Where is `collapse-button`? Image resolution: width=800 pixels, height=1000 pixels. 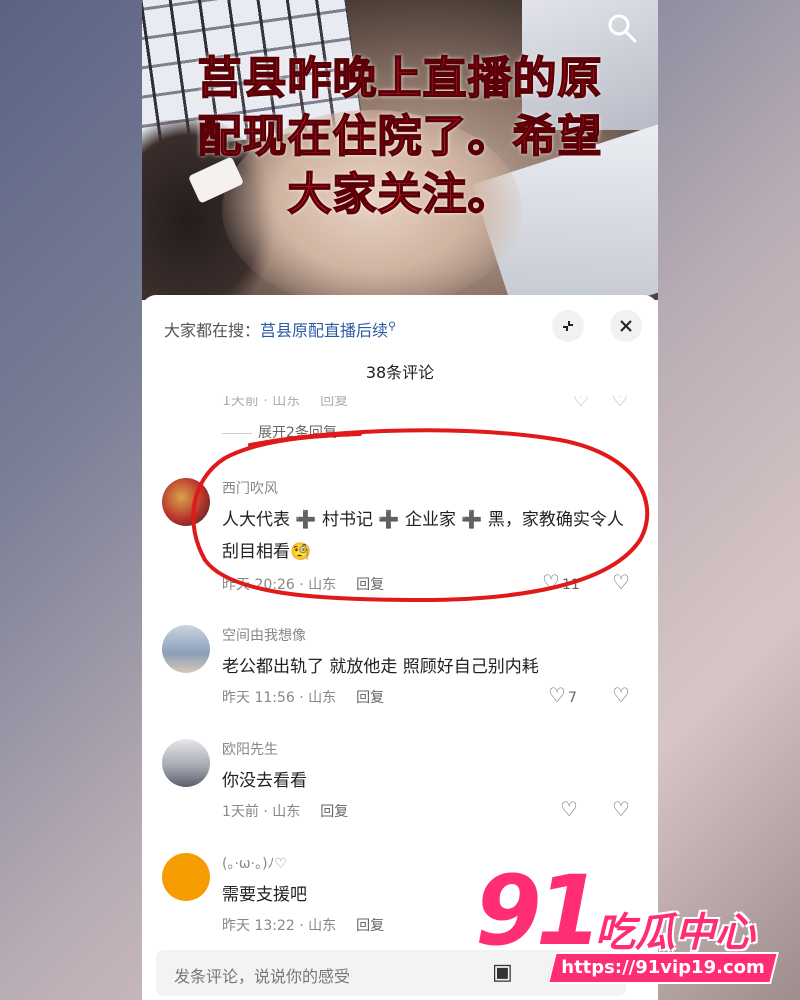 collapse-button is located at coordinates (568, 326).